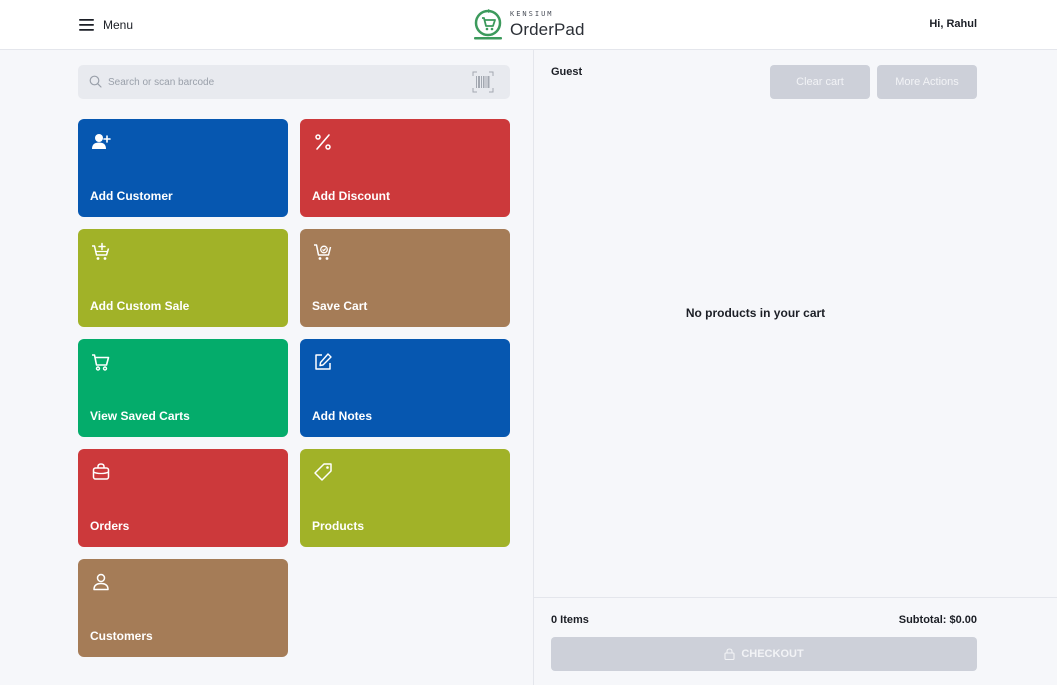  What do you see at coordinates (405, 278) in the screenshot?
I see `save-cart-tile: Save Cart` at bounding box center [405, 278].